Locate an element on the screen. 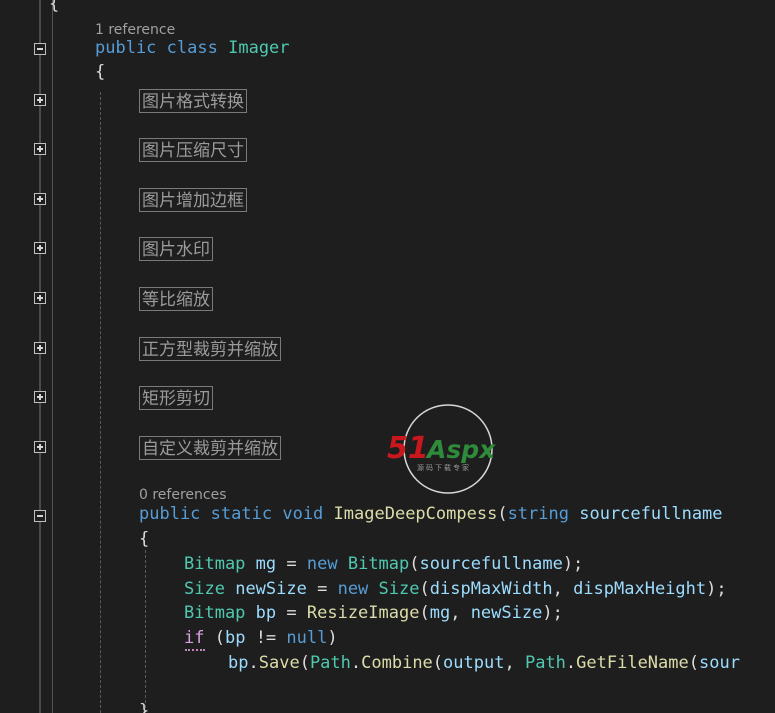 The height and width of the screenshot is (713, 775). punctuation: ) is located at coordinates (332, 638).